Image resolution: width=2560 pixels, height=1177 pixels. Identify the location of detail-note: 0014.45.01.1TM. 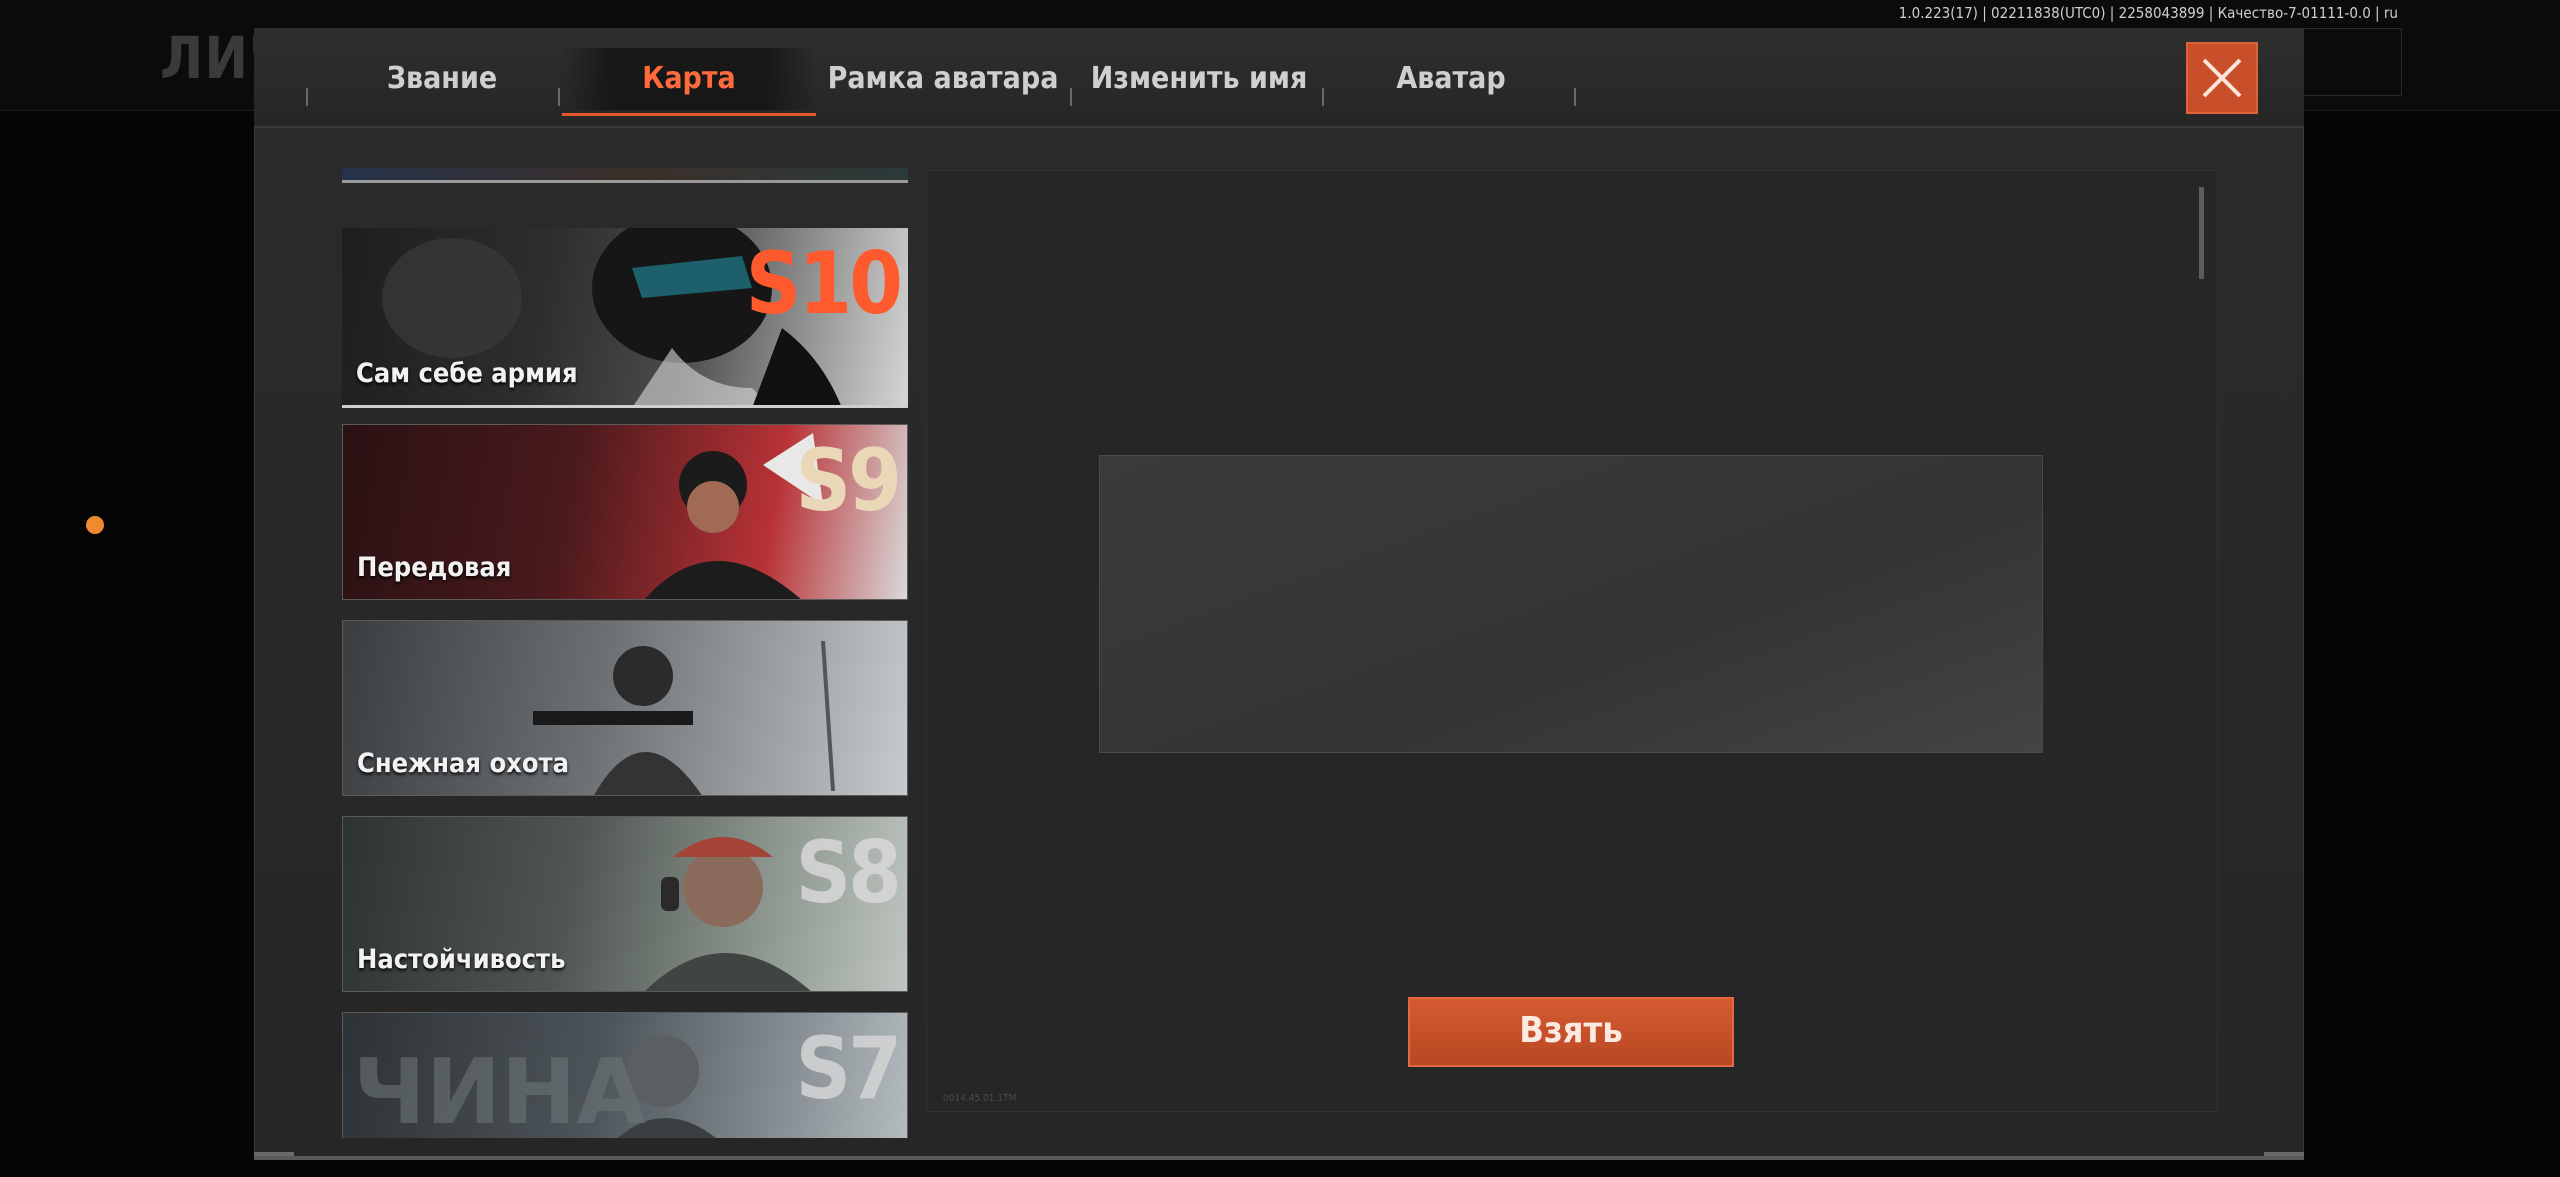
(980, 1098).